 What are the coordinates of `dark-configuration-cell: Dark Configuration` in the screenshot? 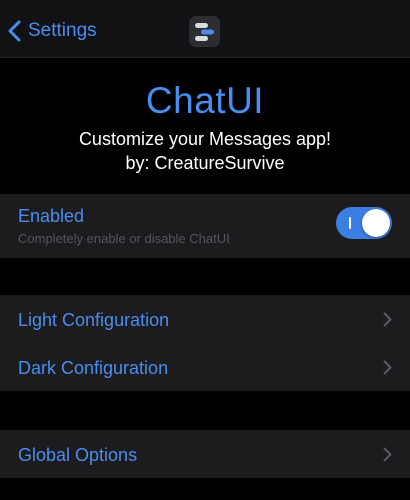 It's located at (205, 367).